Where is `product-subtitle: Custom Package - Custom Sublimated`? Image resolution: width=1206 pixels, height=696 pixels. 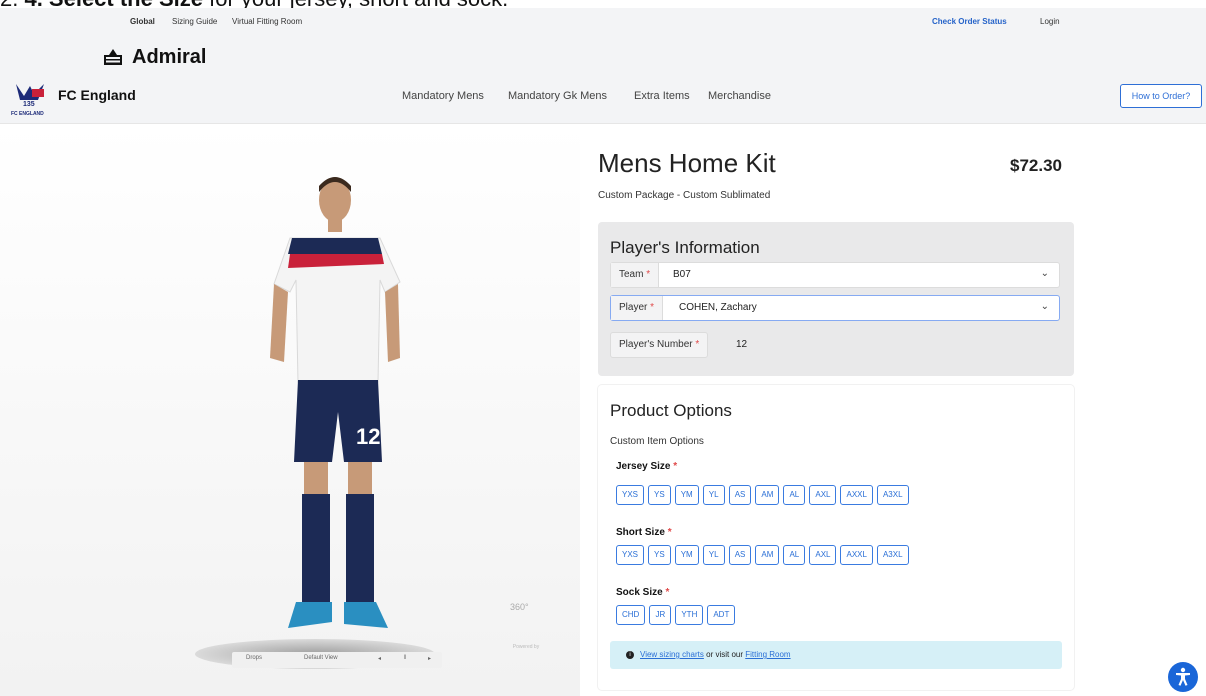
product-subtitle: Custom Package - Custom Sublimated is located at coordinates (684, 195).